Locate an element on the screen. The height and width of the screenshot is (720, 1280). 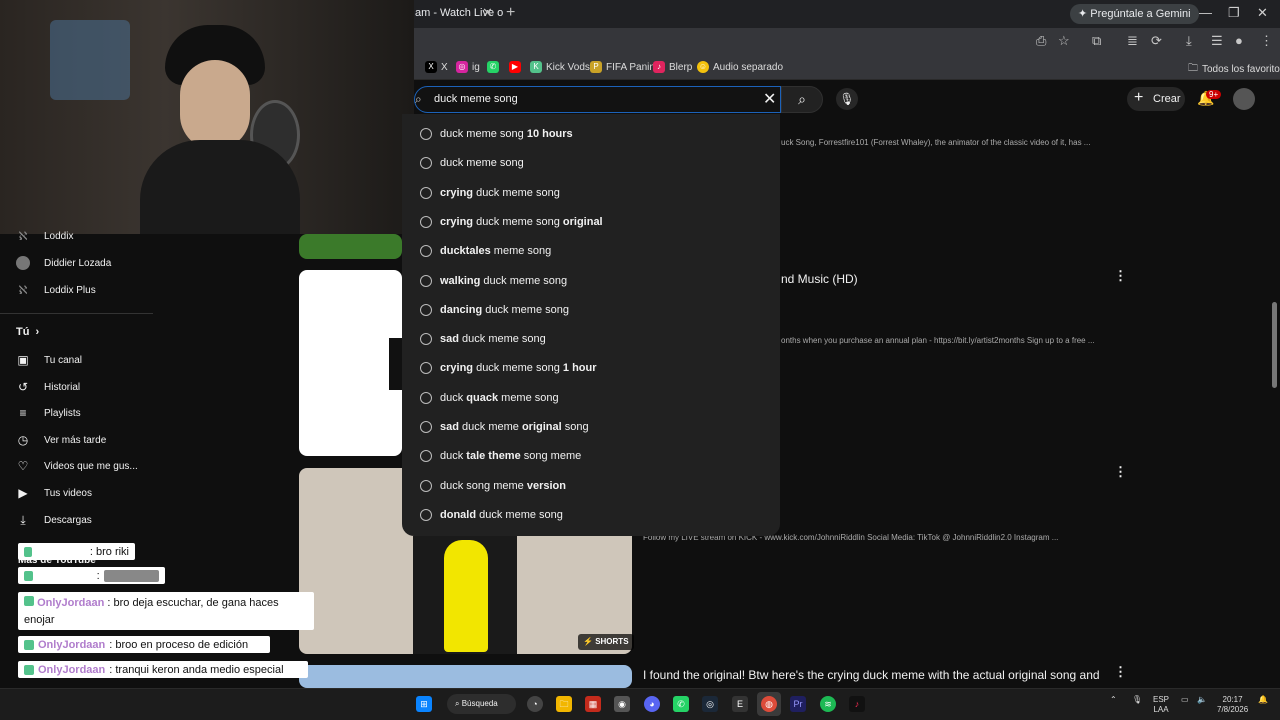
bookmark-ig: ◎ ig is located at coordinates (468, 67).